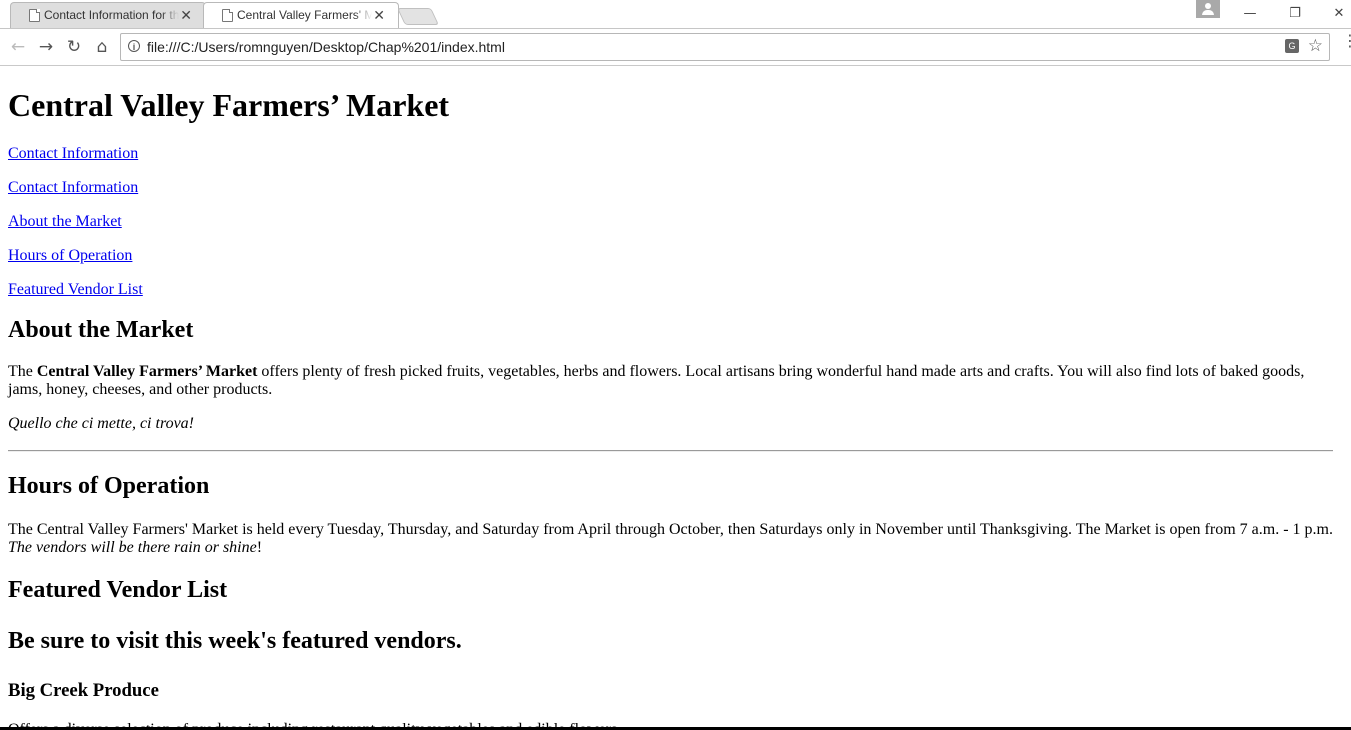 This screenshot has height=730, width=1351. Describe the element at coordinates (132, 547) in the screenshot. I see `rain-or-shine-text: The vendors will be there rain or shine` at that location.